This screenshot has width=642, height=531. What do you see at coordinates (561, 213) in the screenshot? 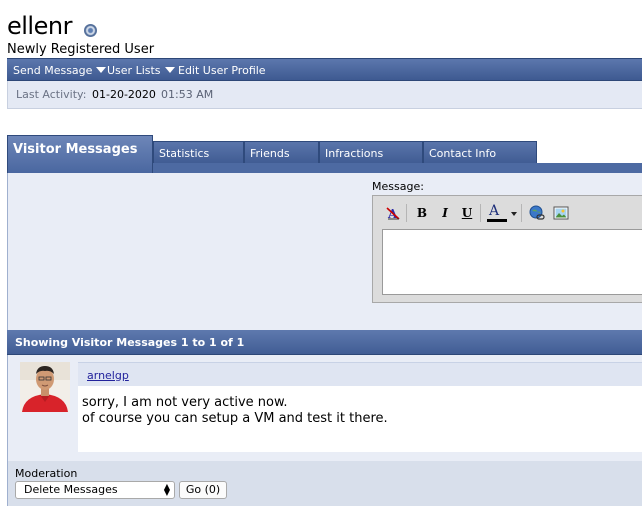
I see `insert-image-icon` at bounding box center [561, 213].